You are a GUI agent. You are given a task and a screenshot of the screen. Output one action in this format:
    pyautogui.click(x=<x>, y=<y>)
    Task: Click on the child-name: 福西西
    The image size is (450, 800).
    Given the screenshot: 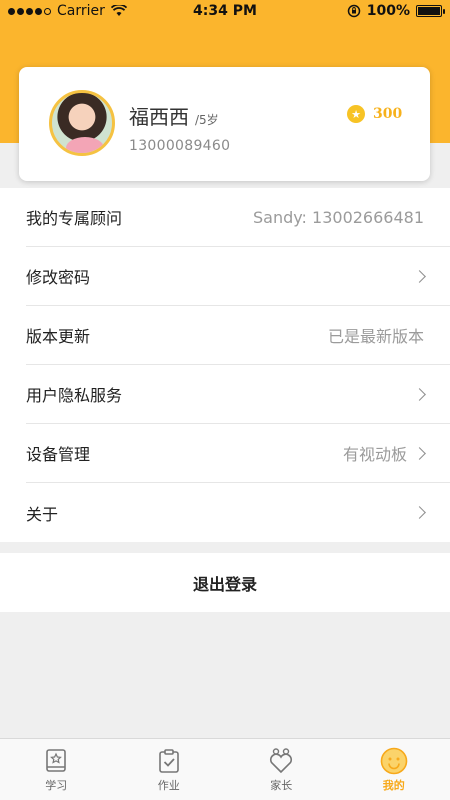 What is the action you would take?
    pyautogui.click(x=159, y=117)
    